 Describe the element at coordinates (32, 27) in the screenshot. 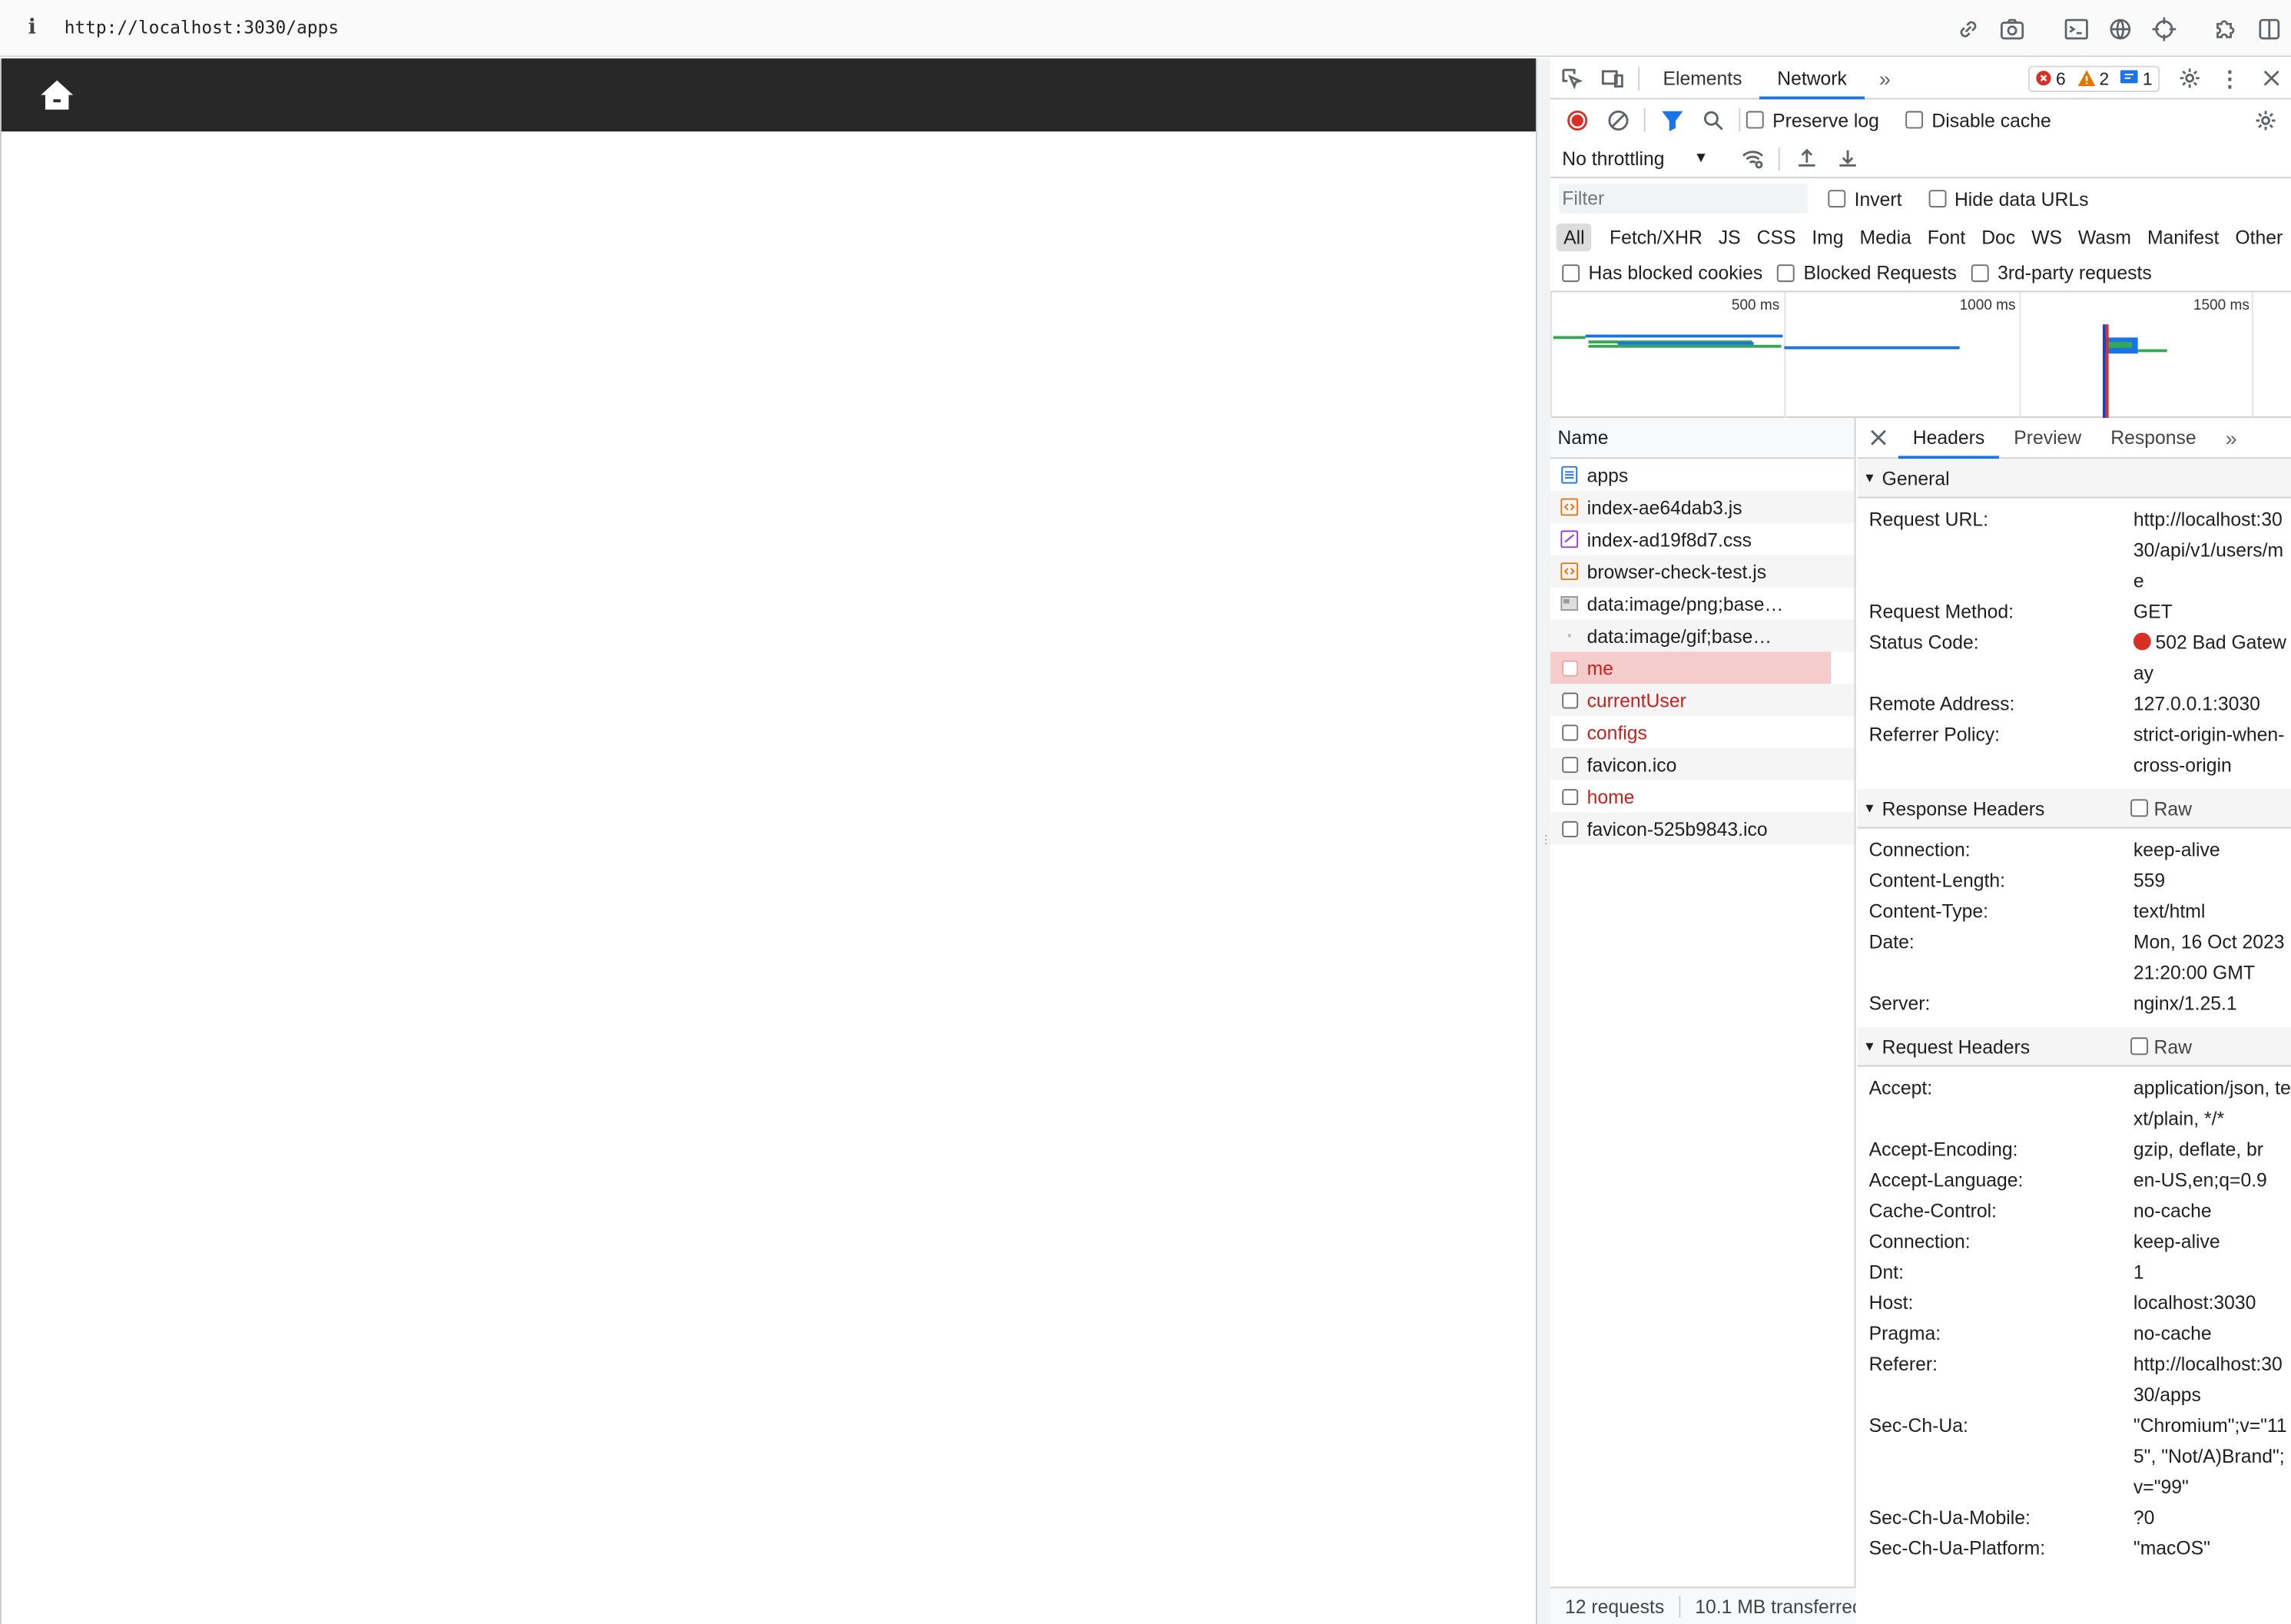

I see `site-info-icon: i` at that location.